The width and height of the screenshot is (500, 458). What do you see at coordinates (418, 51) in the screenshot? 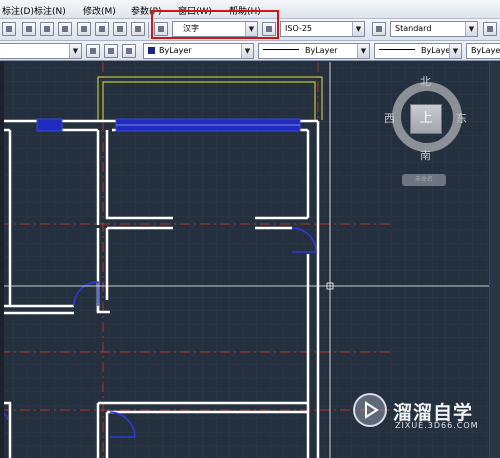
I see `lineweight-select: ByLayer ▼` at bounding box center [418, 51].